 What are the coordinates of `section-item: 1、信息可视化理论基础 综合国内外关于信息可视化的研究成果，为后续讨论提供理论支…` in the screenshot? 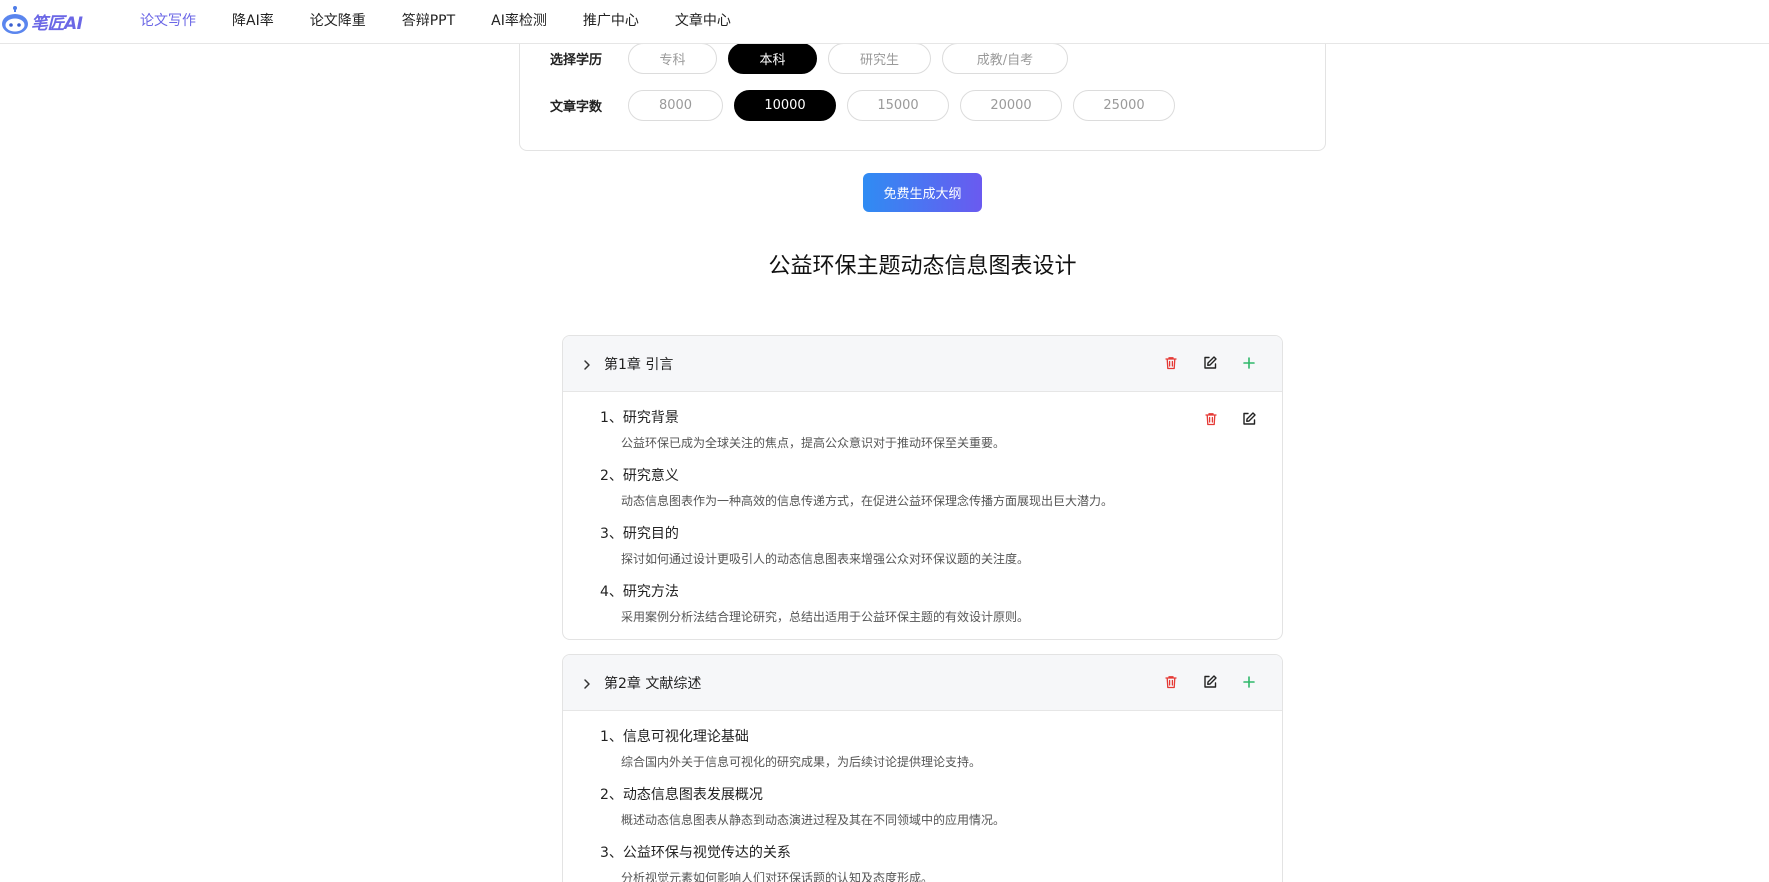 It's located at (922, 756).